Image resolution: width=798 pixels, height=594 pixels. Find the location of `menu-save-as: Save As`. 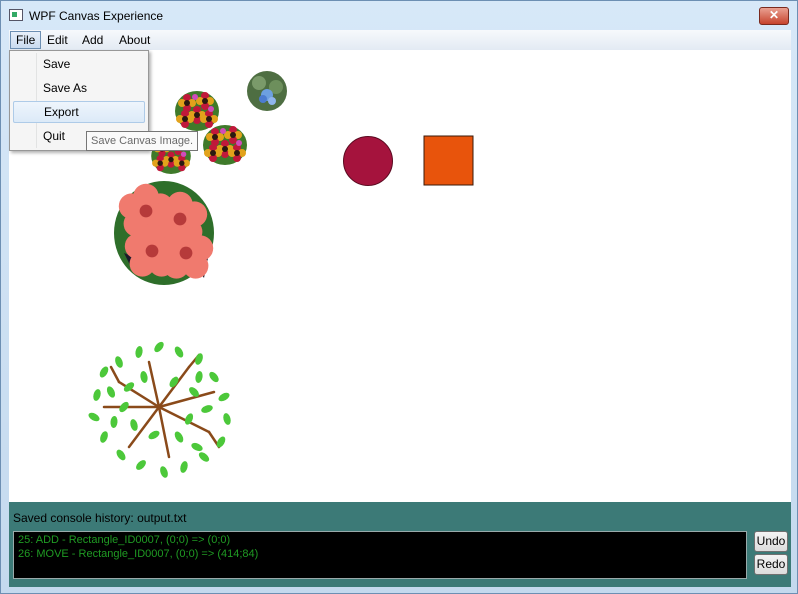

menu-save-as: Save As is located at coordinates (79, 88).